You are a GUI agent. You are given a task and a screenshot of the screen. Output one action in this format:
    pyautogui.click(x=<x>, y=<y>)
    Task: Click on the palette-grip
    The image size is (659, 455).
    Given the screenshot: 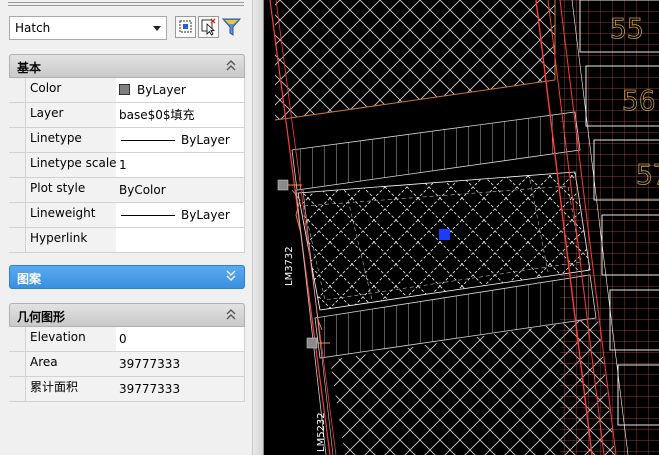 What is the action you would take?
    pyautogui.click(x=126, y=4)
    